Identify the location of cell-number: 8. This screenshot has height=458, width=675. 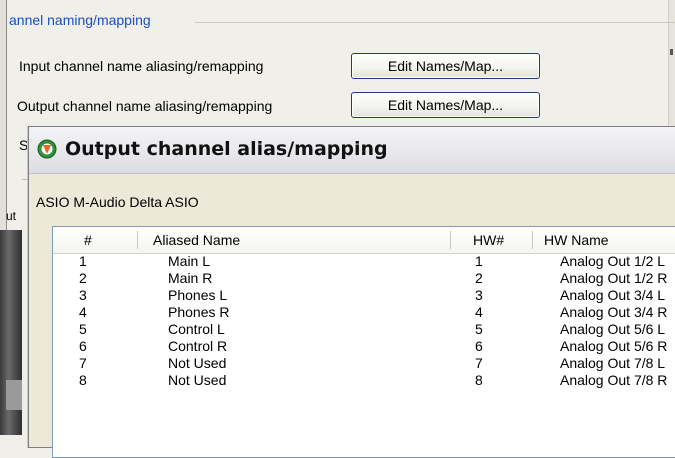
(83, 380).